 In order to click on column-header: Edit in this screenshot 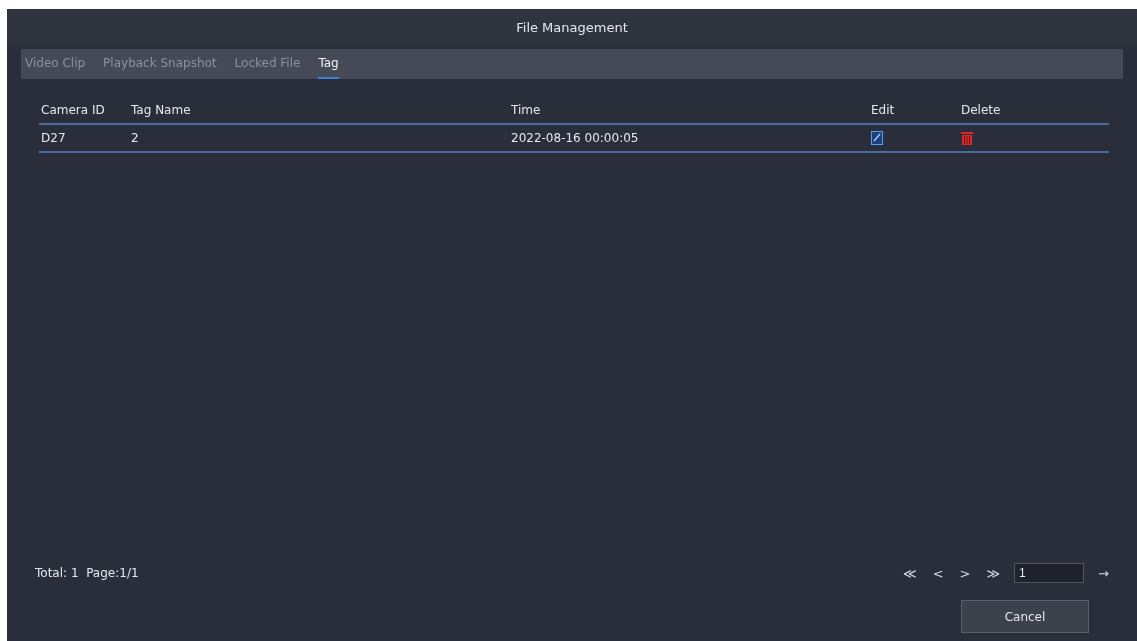, I will do `click(883, 110)`.